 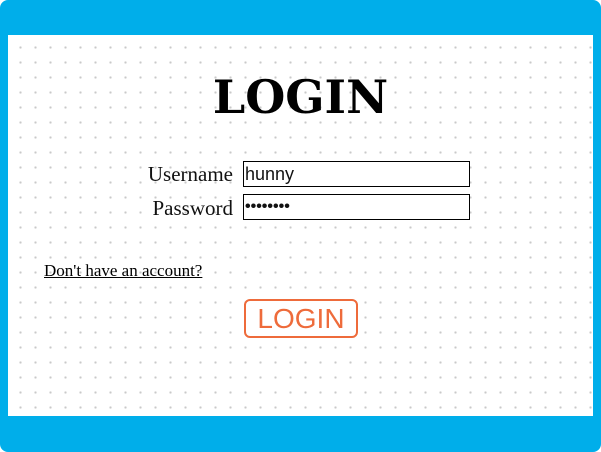 I want to click on username-field: hunny, so click(x=356, y=174).